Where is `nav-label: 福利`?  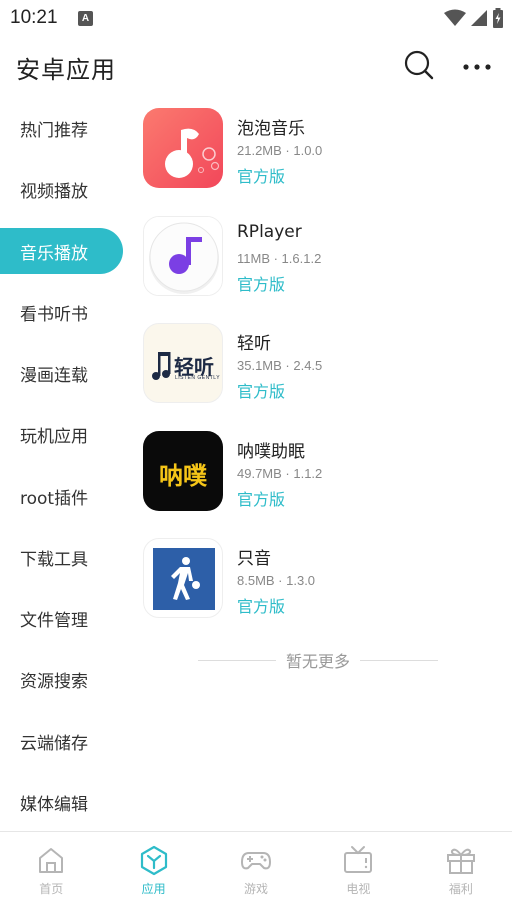
nav-label: 福利 is located at coordinates (460, 889).